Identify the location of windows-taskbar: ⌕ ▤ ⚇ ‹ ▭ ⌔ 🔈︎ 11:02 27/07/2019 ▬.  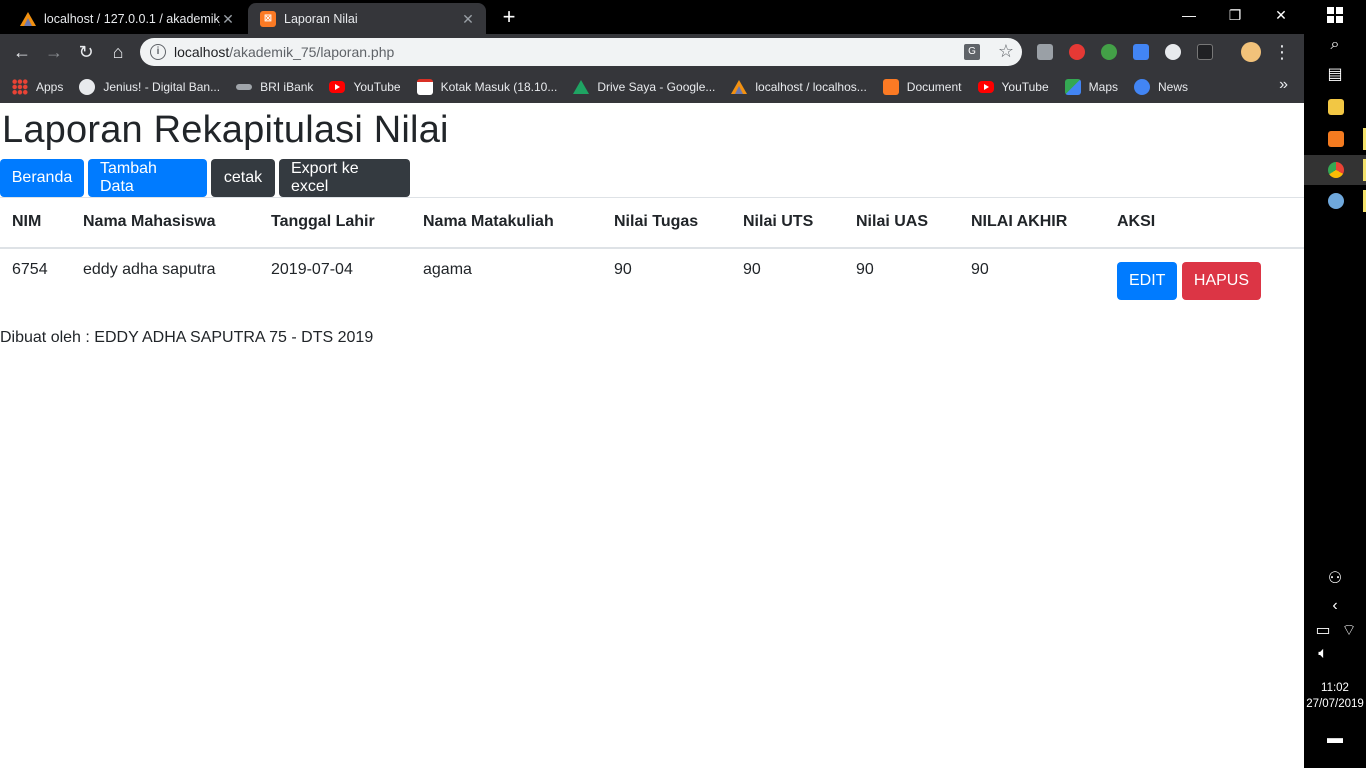
(1335, 384).